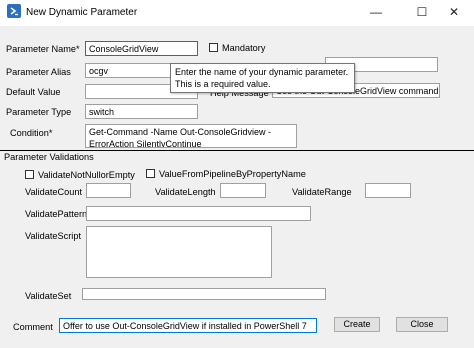 The image size is (474, 348). Describe the element at coordinates (108, 190) in the screenshot. I see `validate-count-input` at that location.